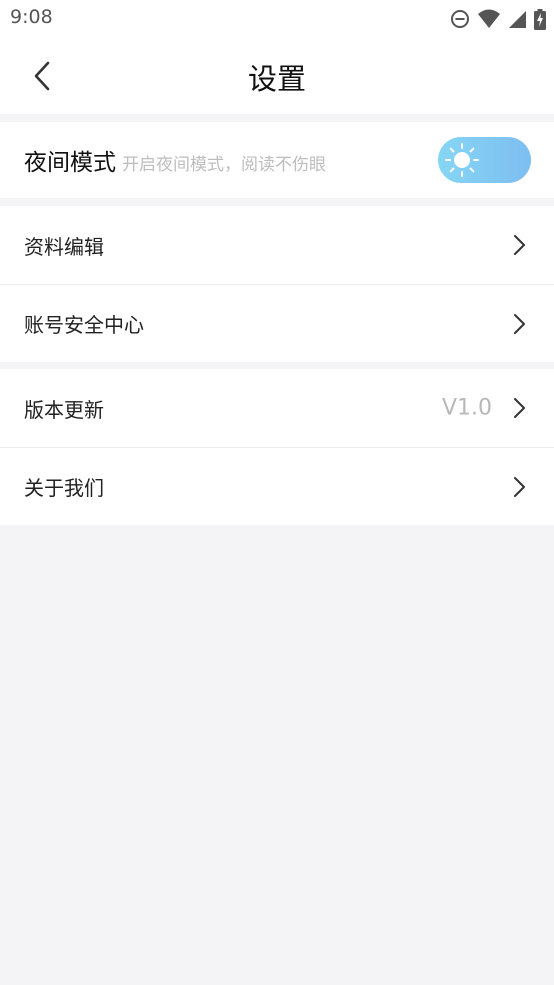  What do you see at coordinates (484, 160) in the screenshot?
I see `night-mode-toggle` at bounding box center [484, 160].